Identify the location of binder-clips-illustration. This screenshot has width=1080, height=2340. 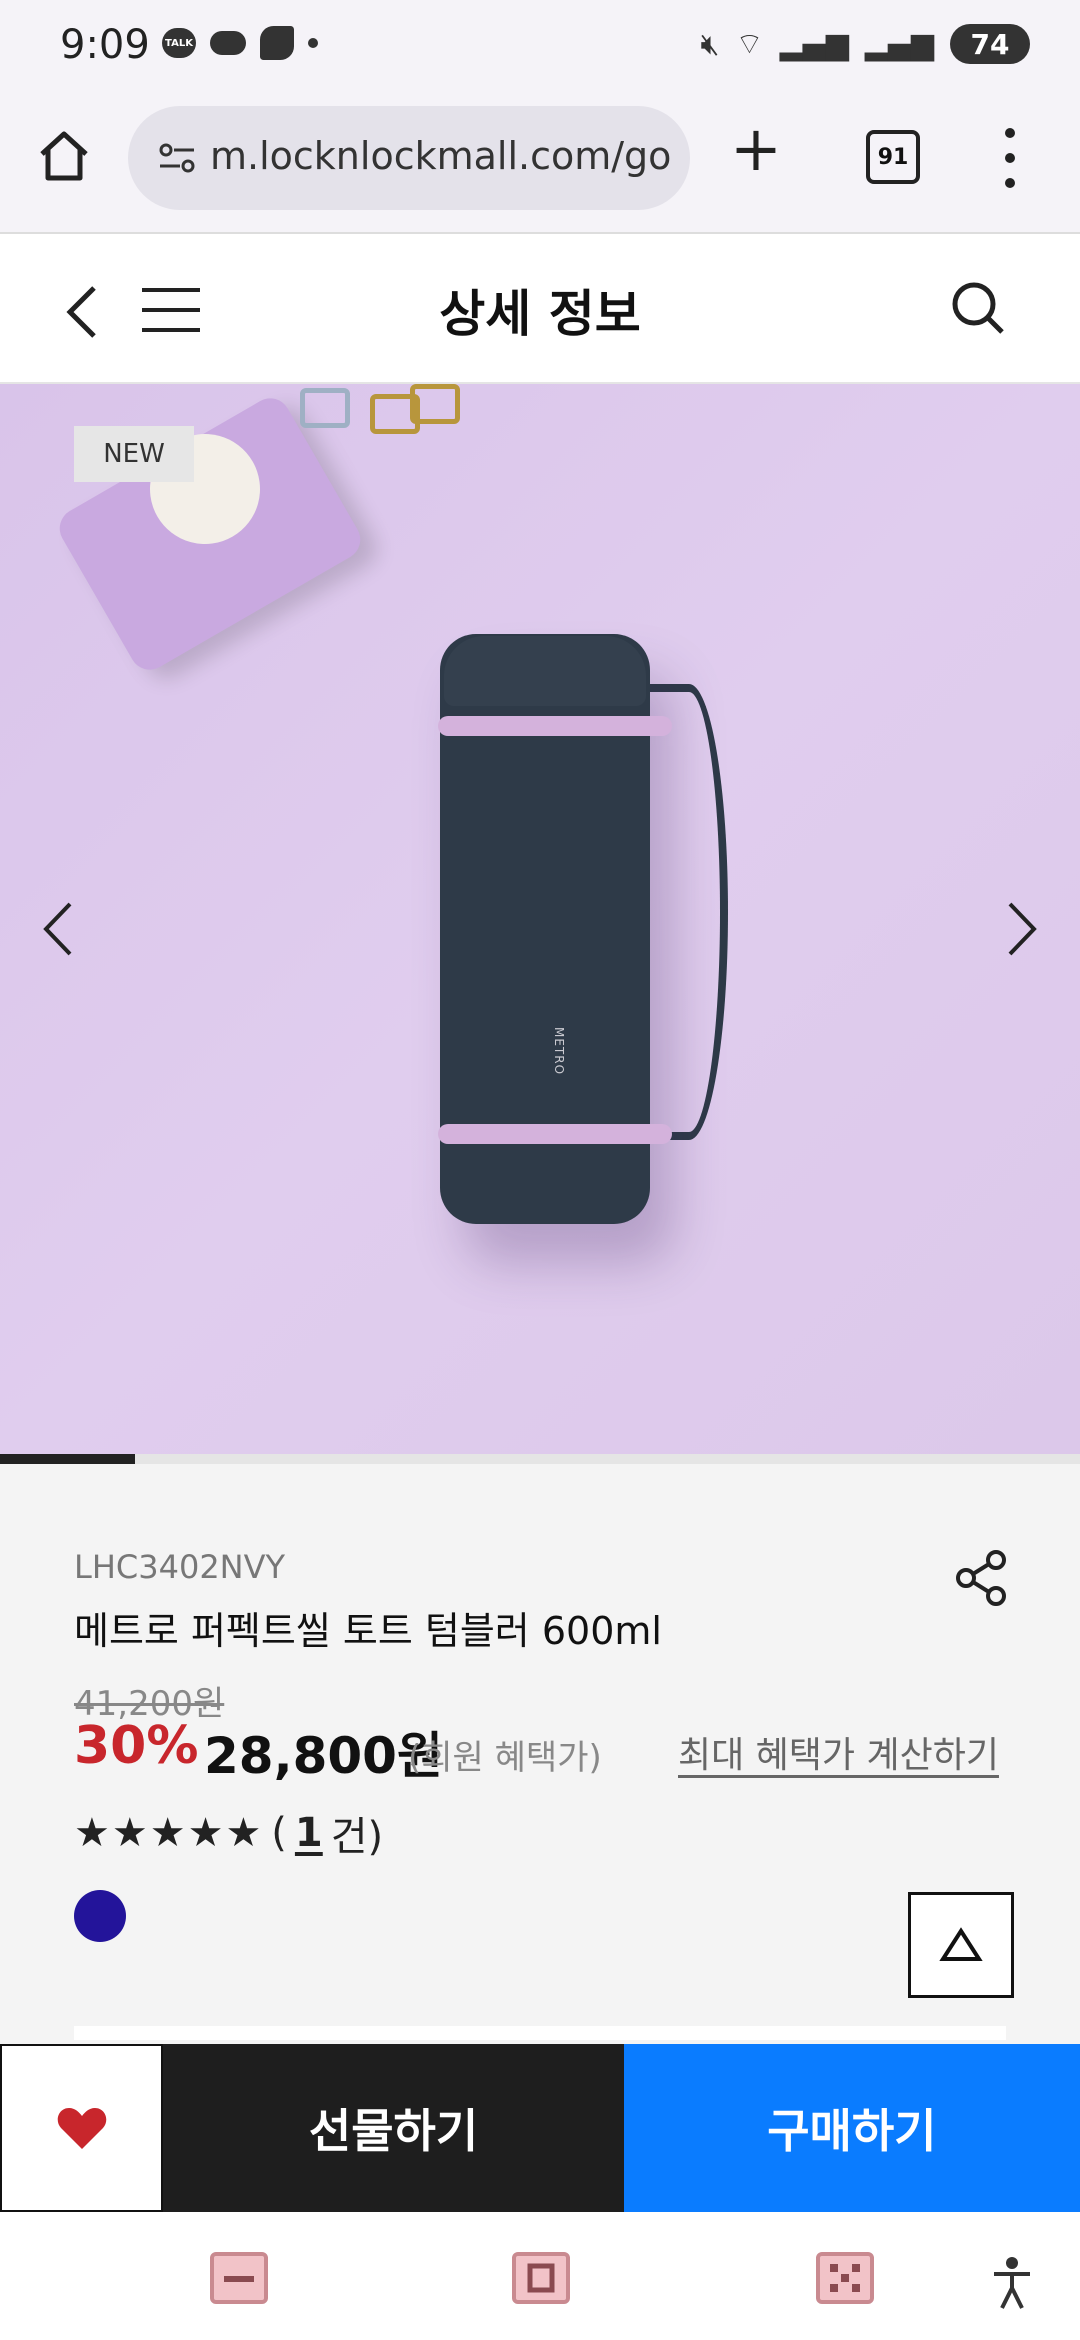
(385, 414).